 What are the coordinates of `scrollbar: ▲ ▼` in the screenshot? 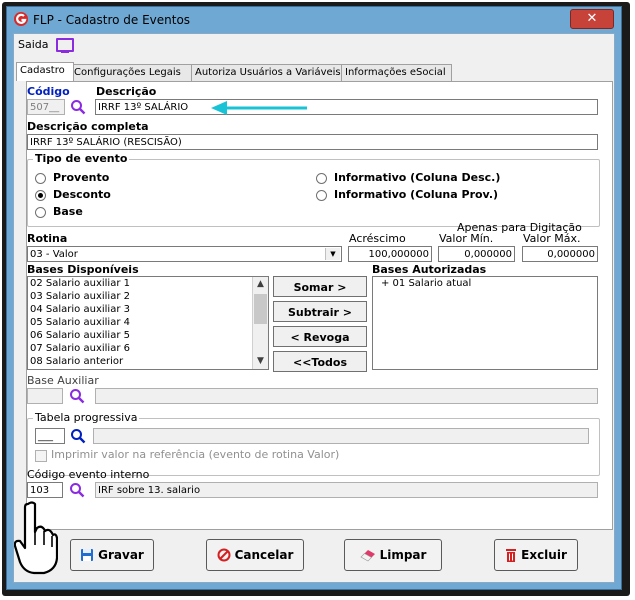 It's located at (260, 323).